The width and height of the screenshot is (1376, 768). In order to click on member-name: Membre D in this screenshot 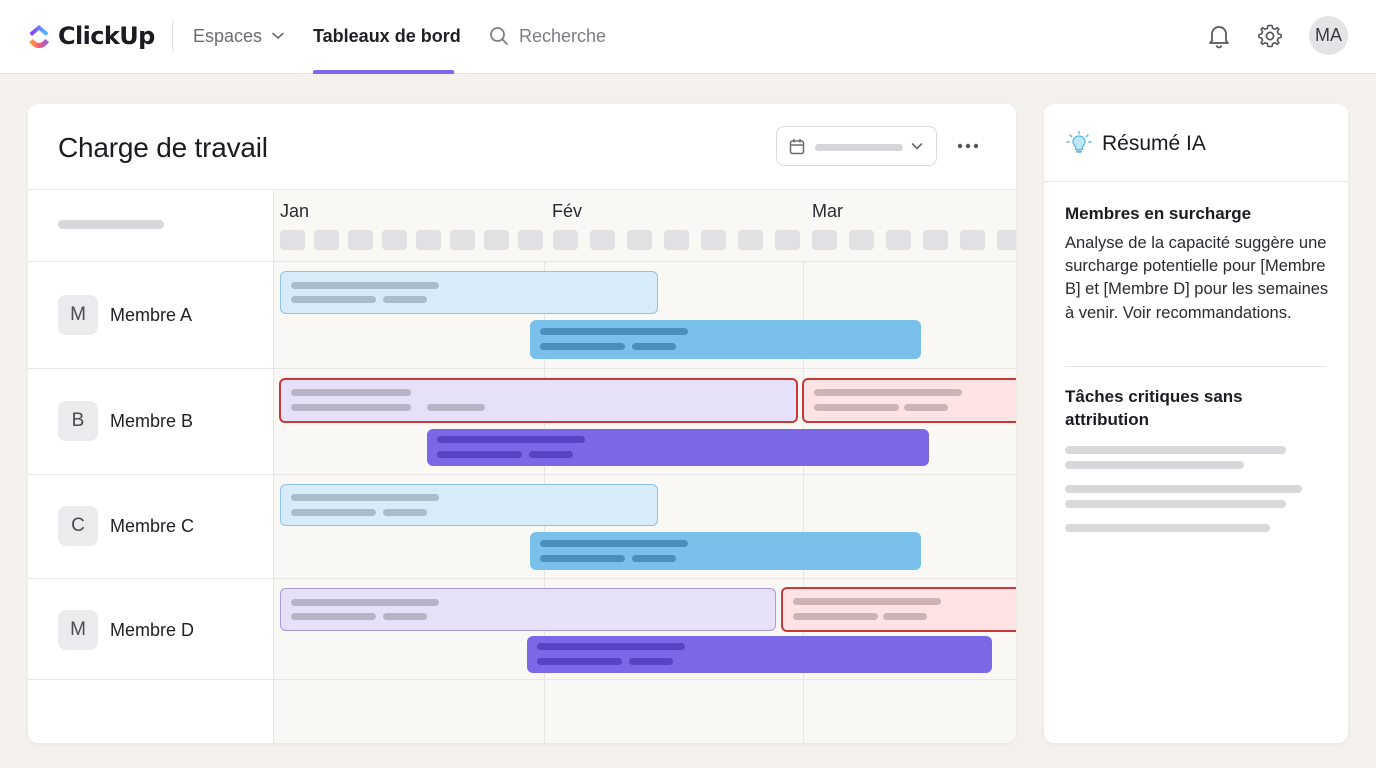, I will do `click(152, 629)`.